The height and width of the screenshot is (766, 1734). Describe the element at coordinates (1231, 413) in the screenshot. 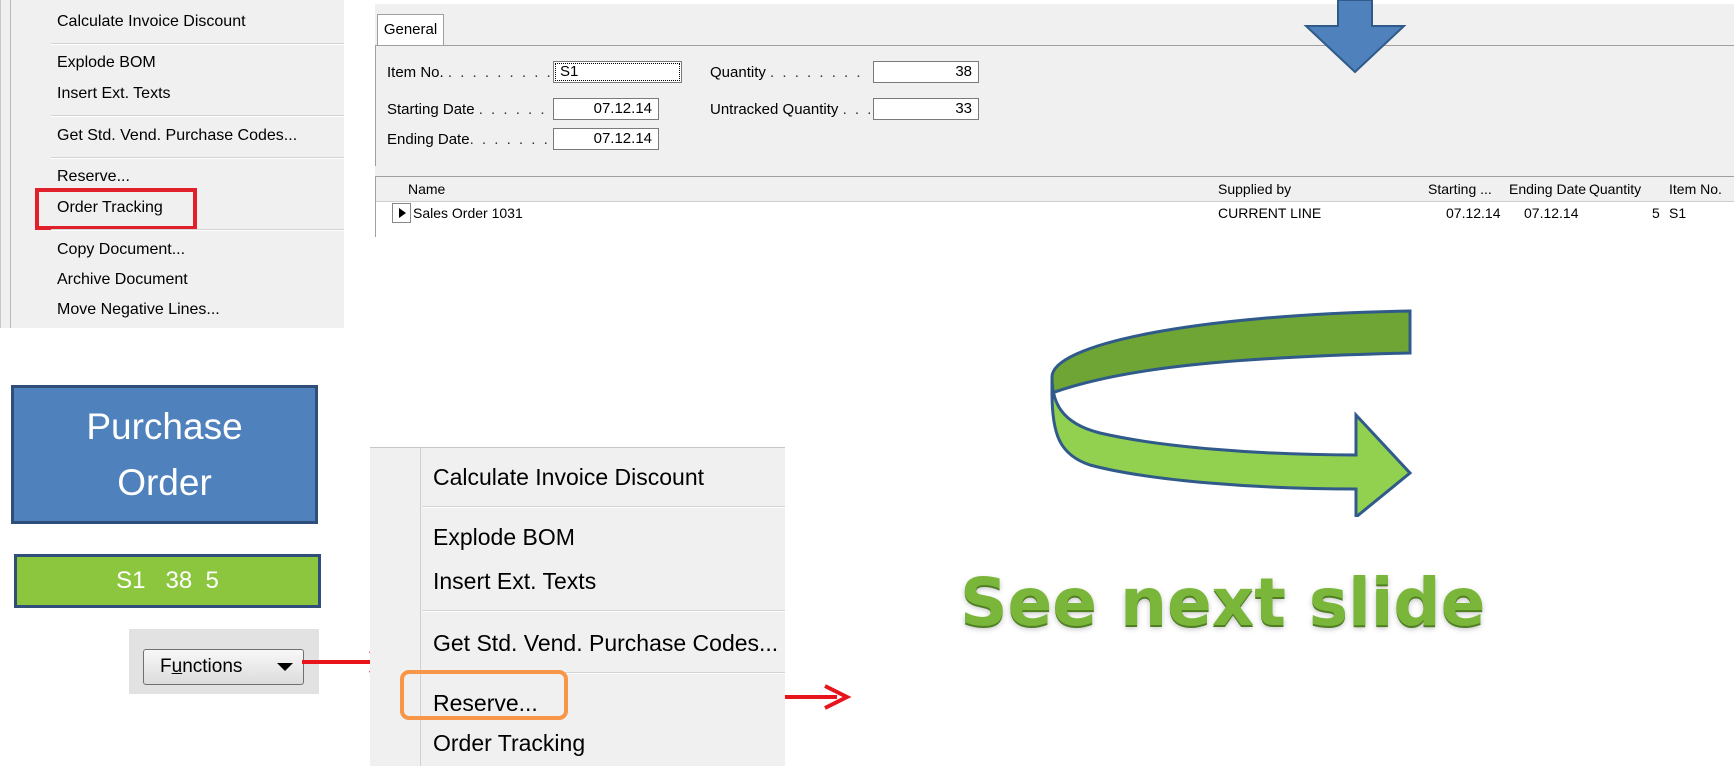

I see `curved-arrow-icon` at that location.